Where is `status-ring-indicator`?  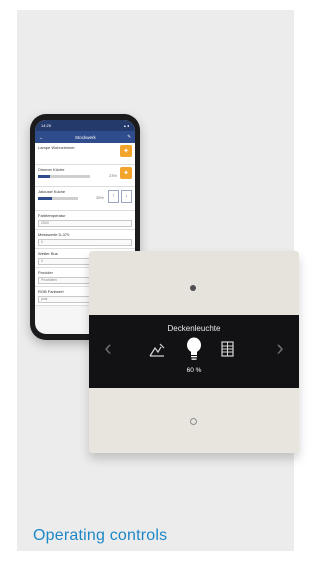
status-ring-indicator is located at coordinates (193, 421).